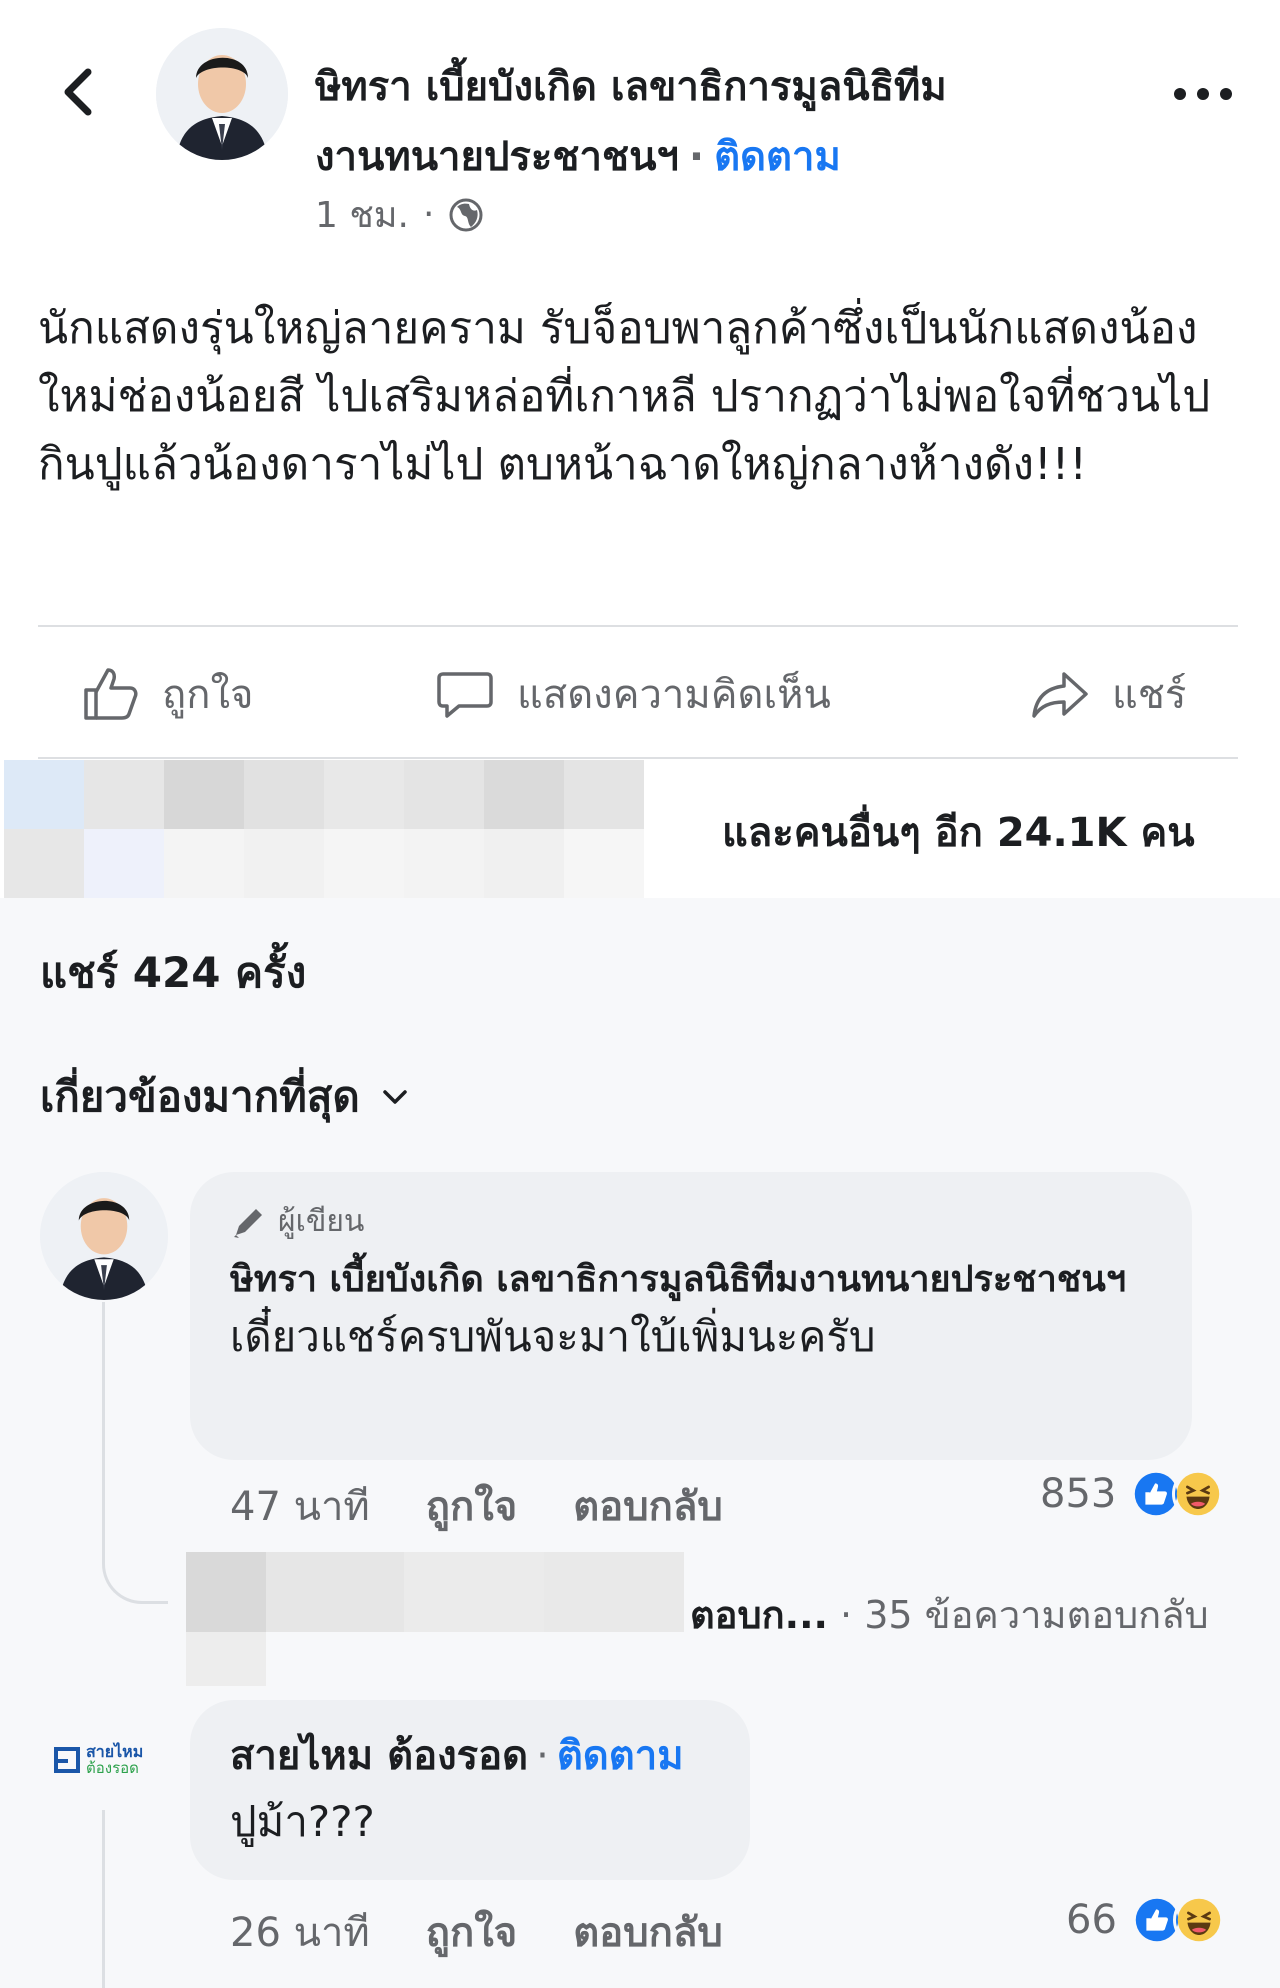 The width and height of the screenshot is (1280, 1988). I want to click on comment-2-author-line: สายไหม ต้องรอด · ติดตาม, so click(470, 1756).